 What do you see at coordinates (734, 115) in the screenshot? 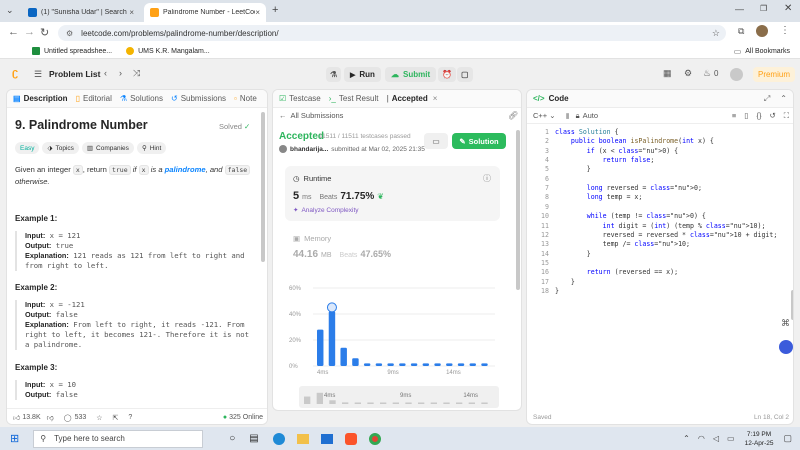
I see `format-icon: ≡` at bounding box center [734, 115].